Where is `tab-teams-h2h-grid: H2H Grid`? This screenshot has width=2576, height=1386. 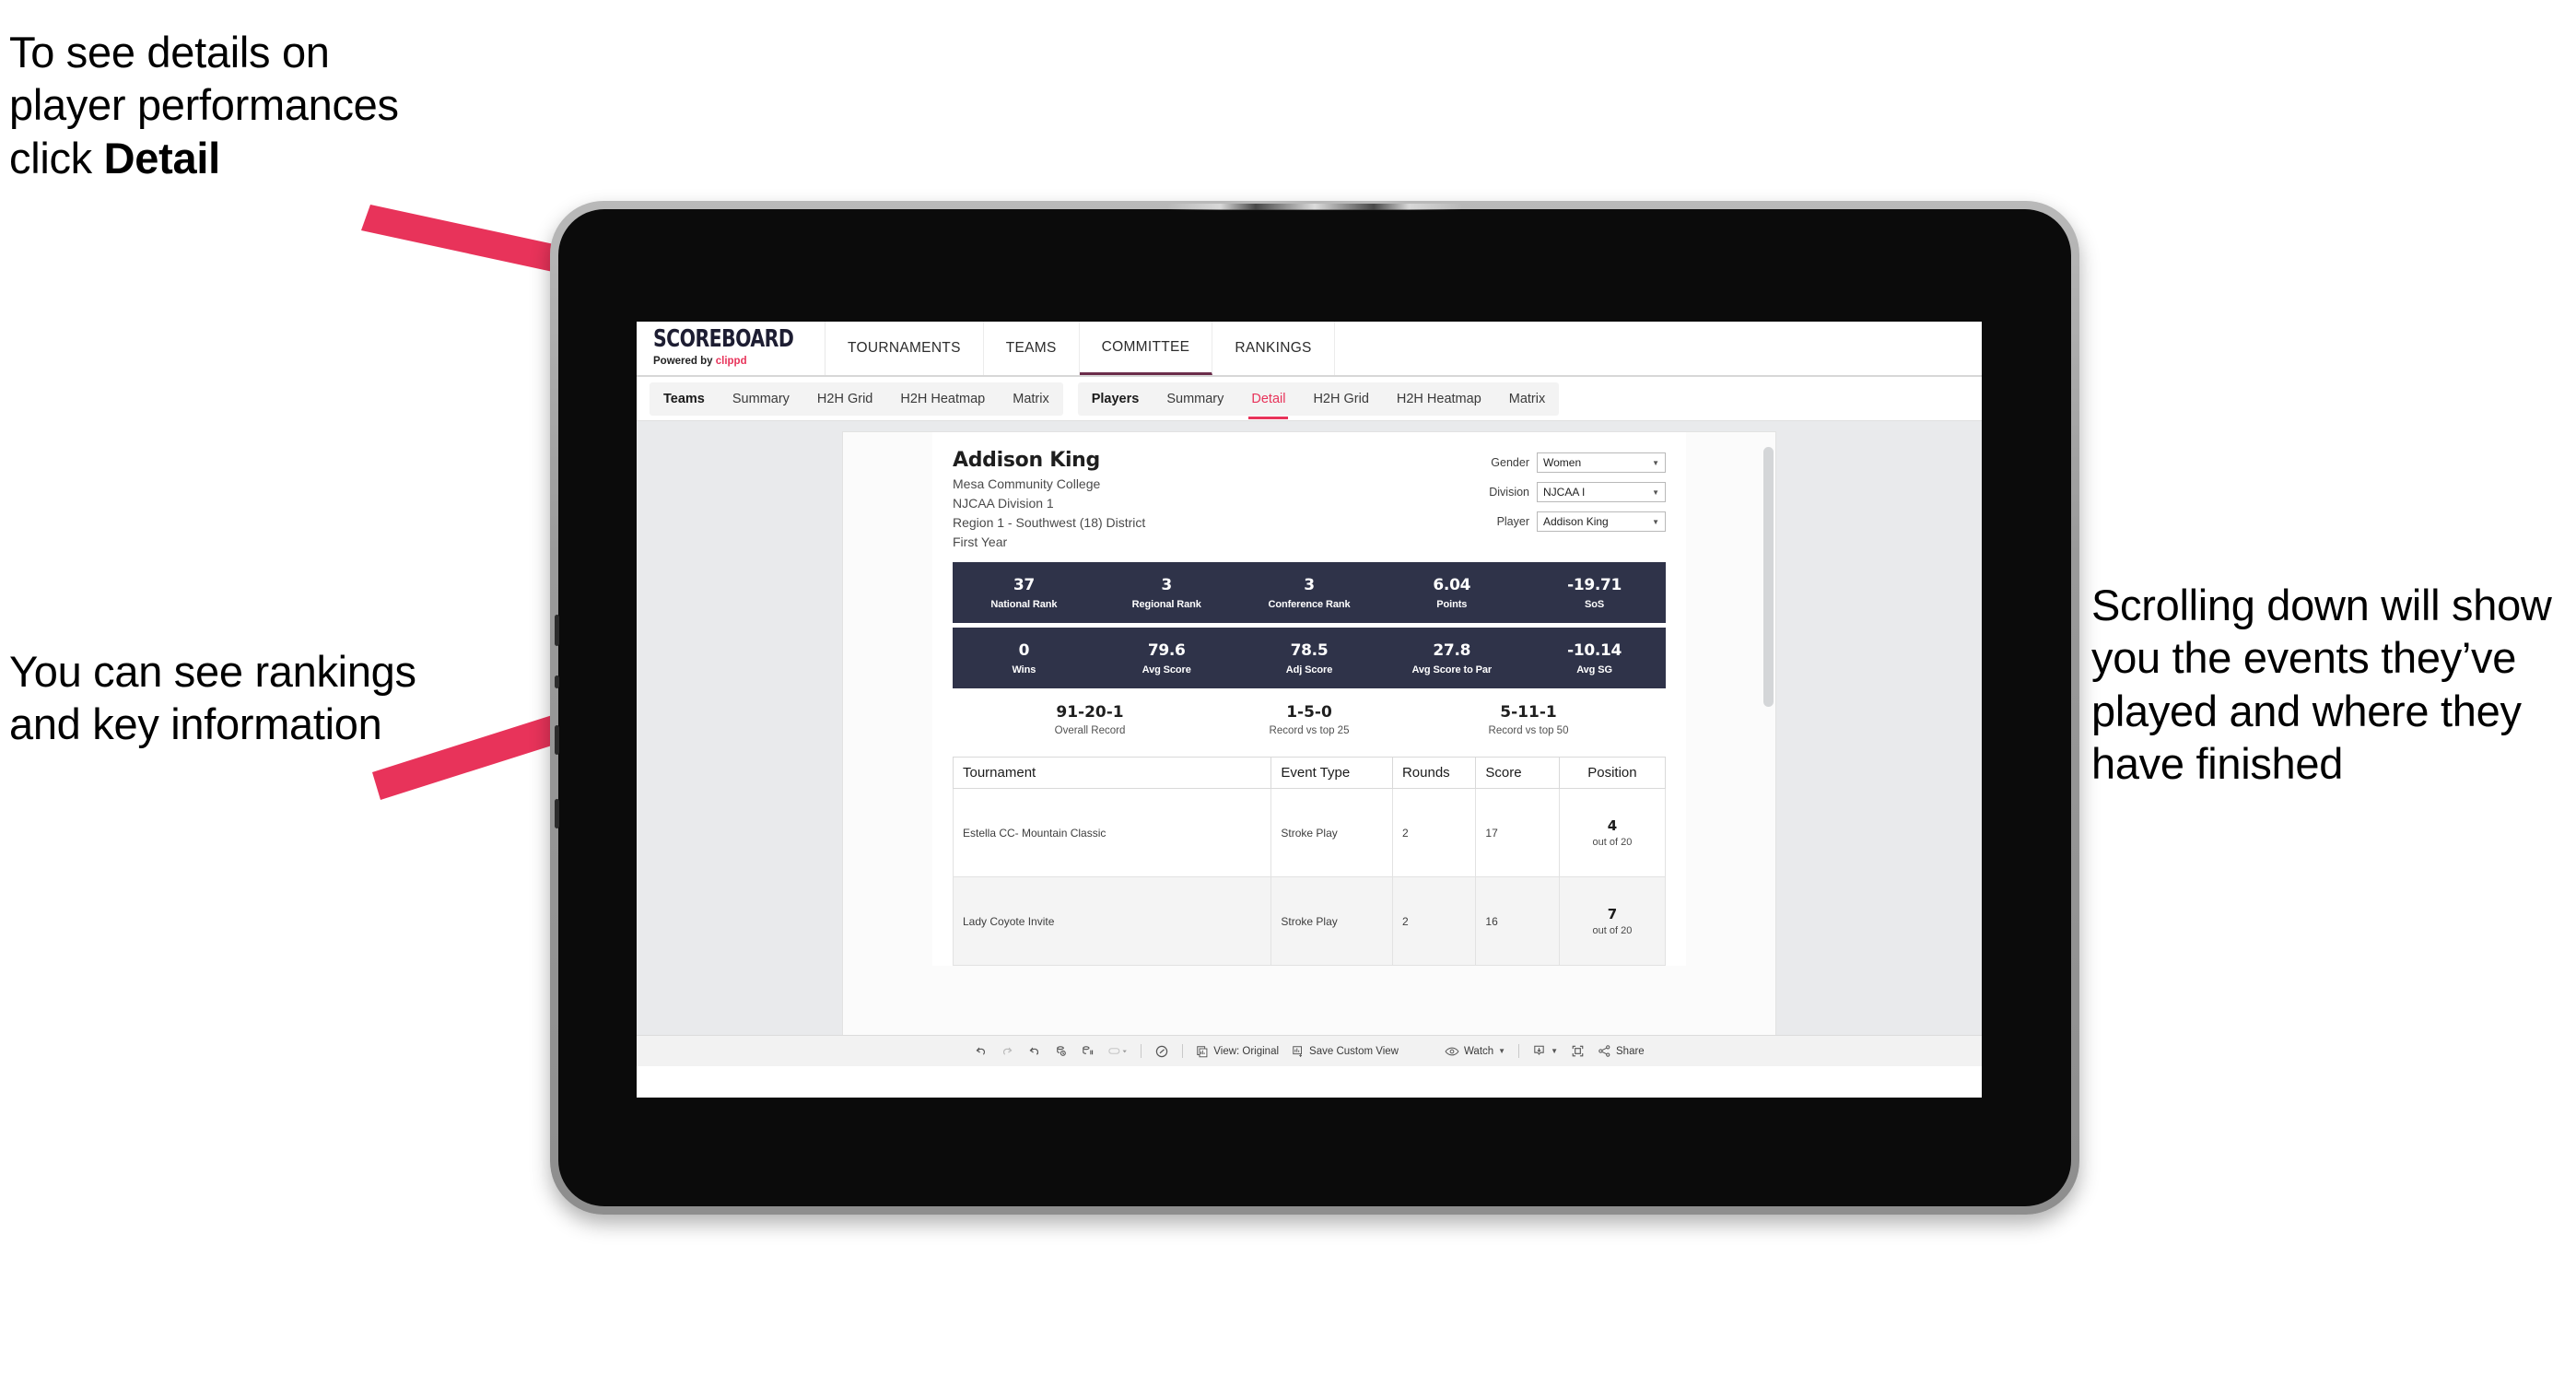 tab-teams-h2h-grid: H2H Grid is located at coordinates (844, 399).